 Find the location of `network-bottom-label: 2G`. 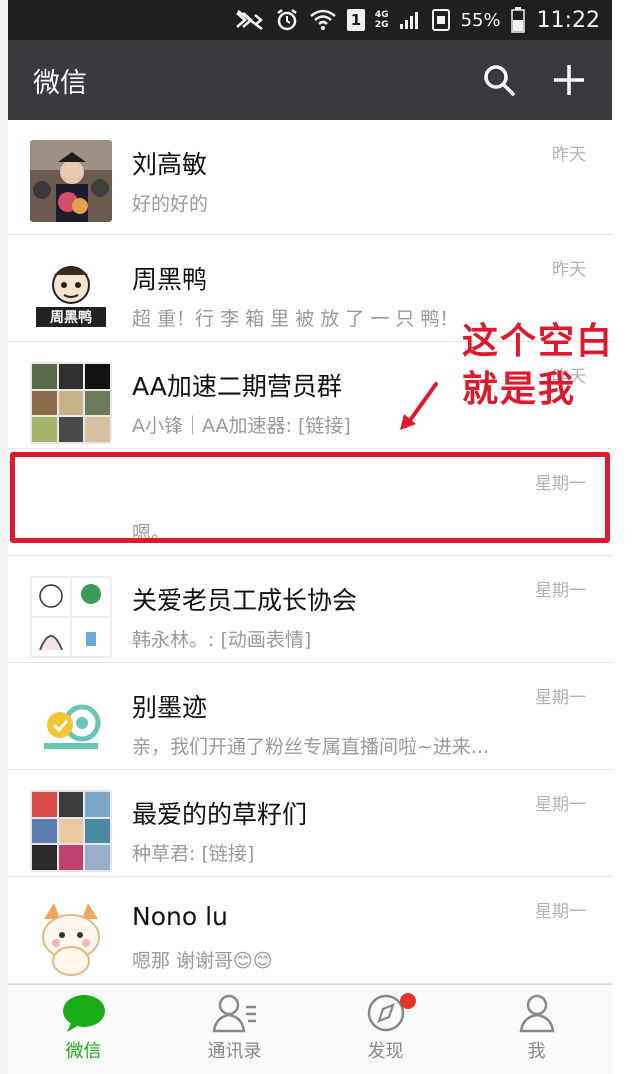

network-bottom-label: 2G is located at coordinates (381, 25).